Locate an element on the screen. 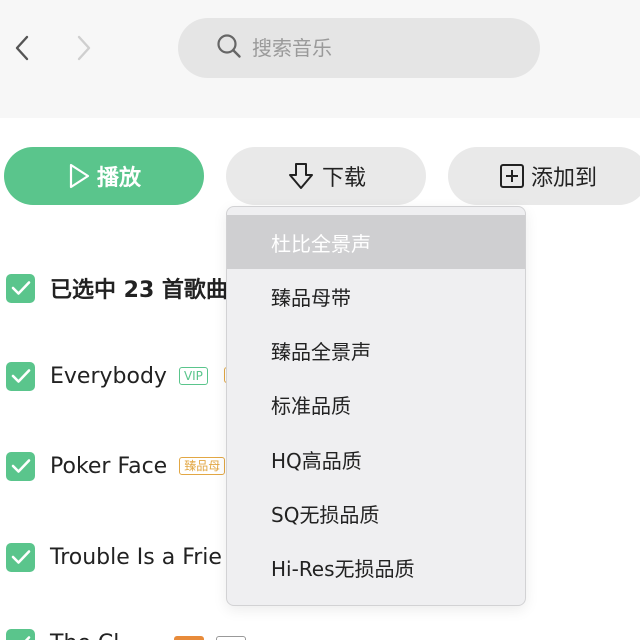 This screenshot has height=640, width=640. song-row: Poker Face 臻品母 is located at coordinates (116, 466).